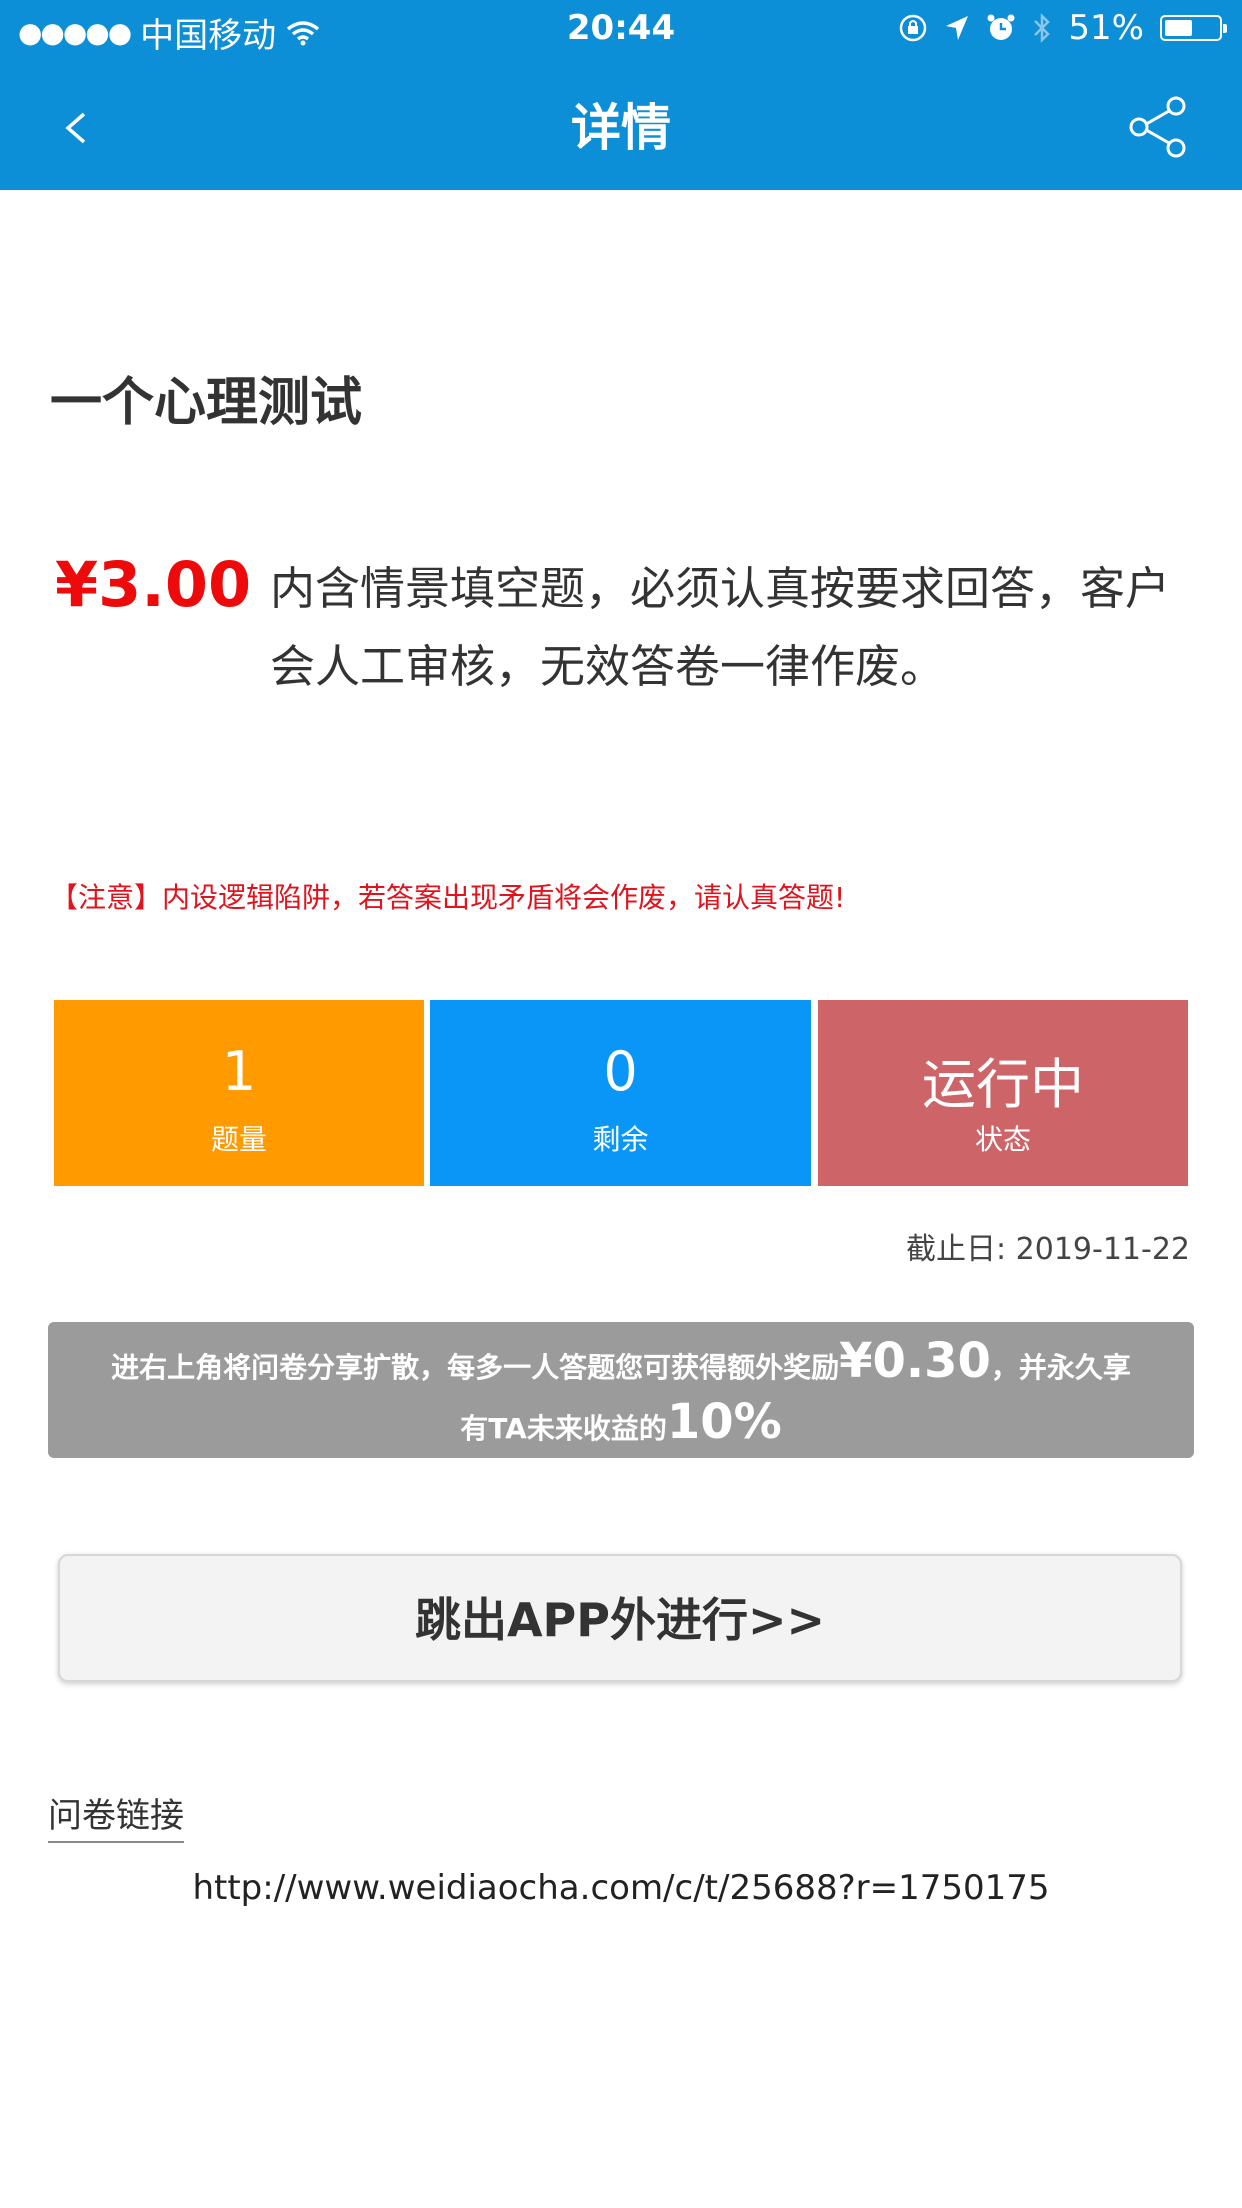  I want to click on stat-value: 1, so click(239, 1071).